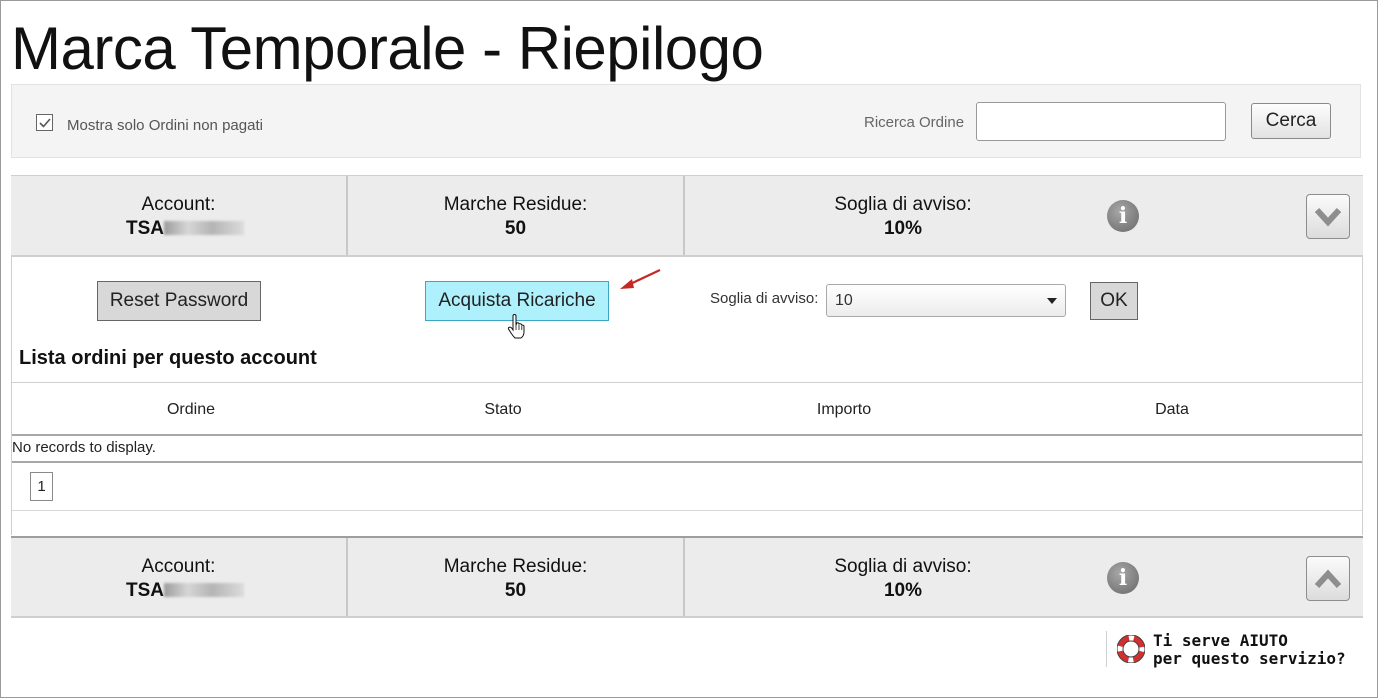  I want to click on column-header-data: Data, so click(1172, 410).